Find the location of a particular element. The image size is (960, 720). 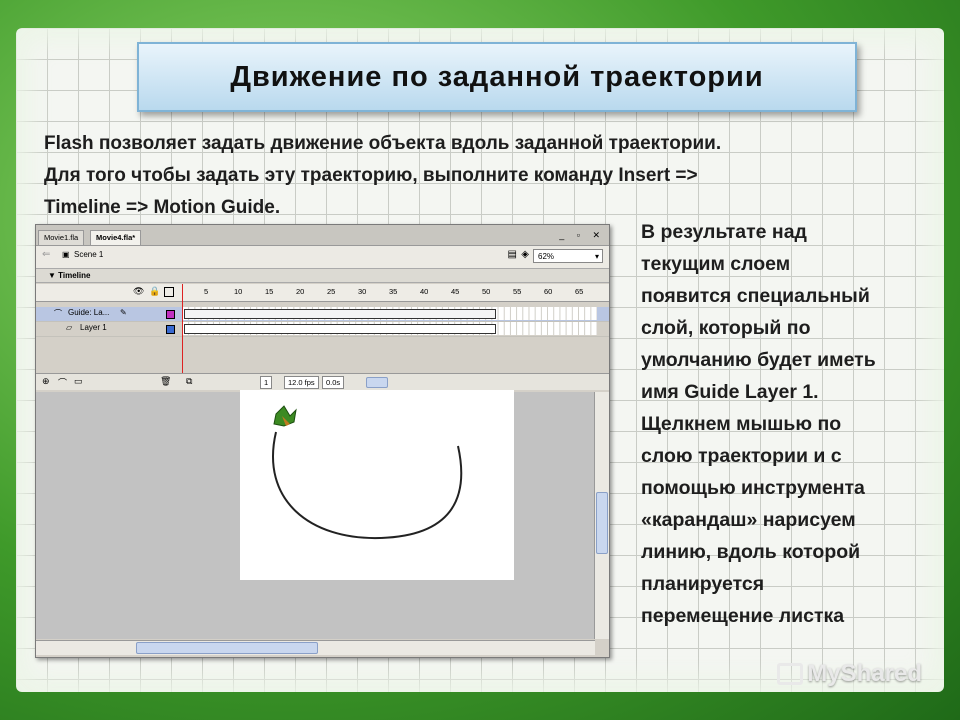

back-arrow-icon: ⇐ is located at coordinates (46, 254).